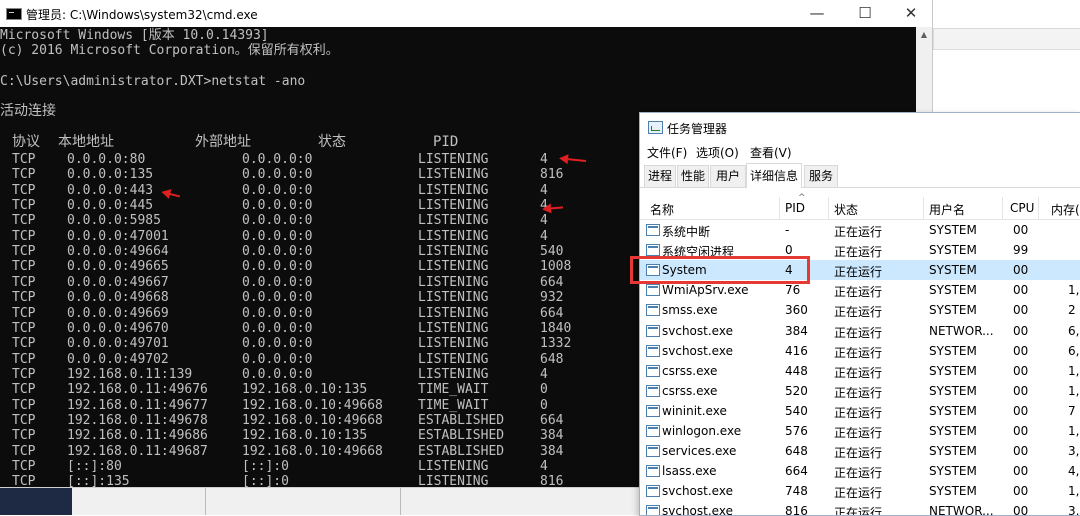 Image resolution: width=1080 pixels, height=516 pixels. What do you see at coordinates (860, 451) in the screenshot?
I see `process-row: services.exe 648 正在运行 SYSTEM 00 3,0` at bounding box center [860, 451].